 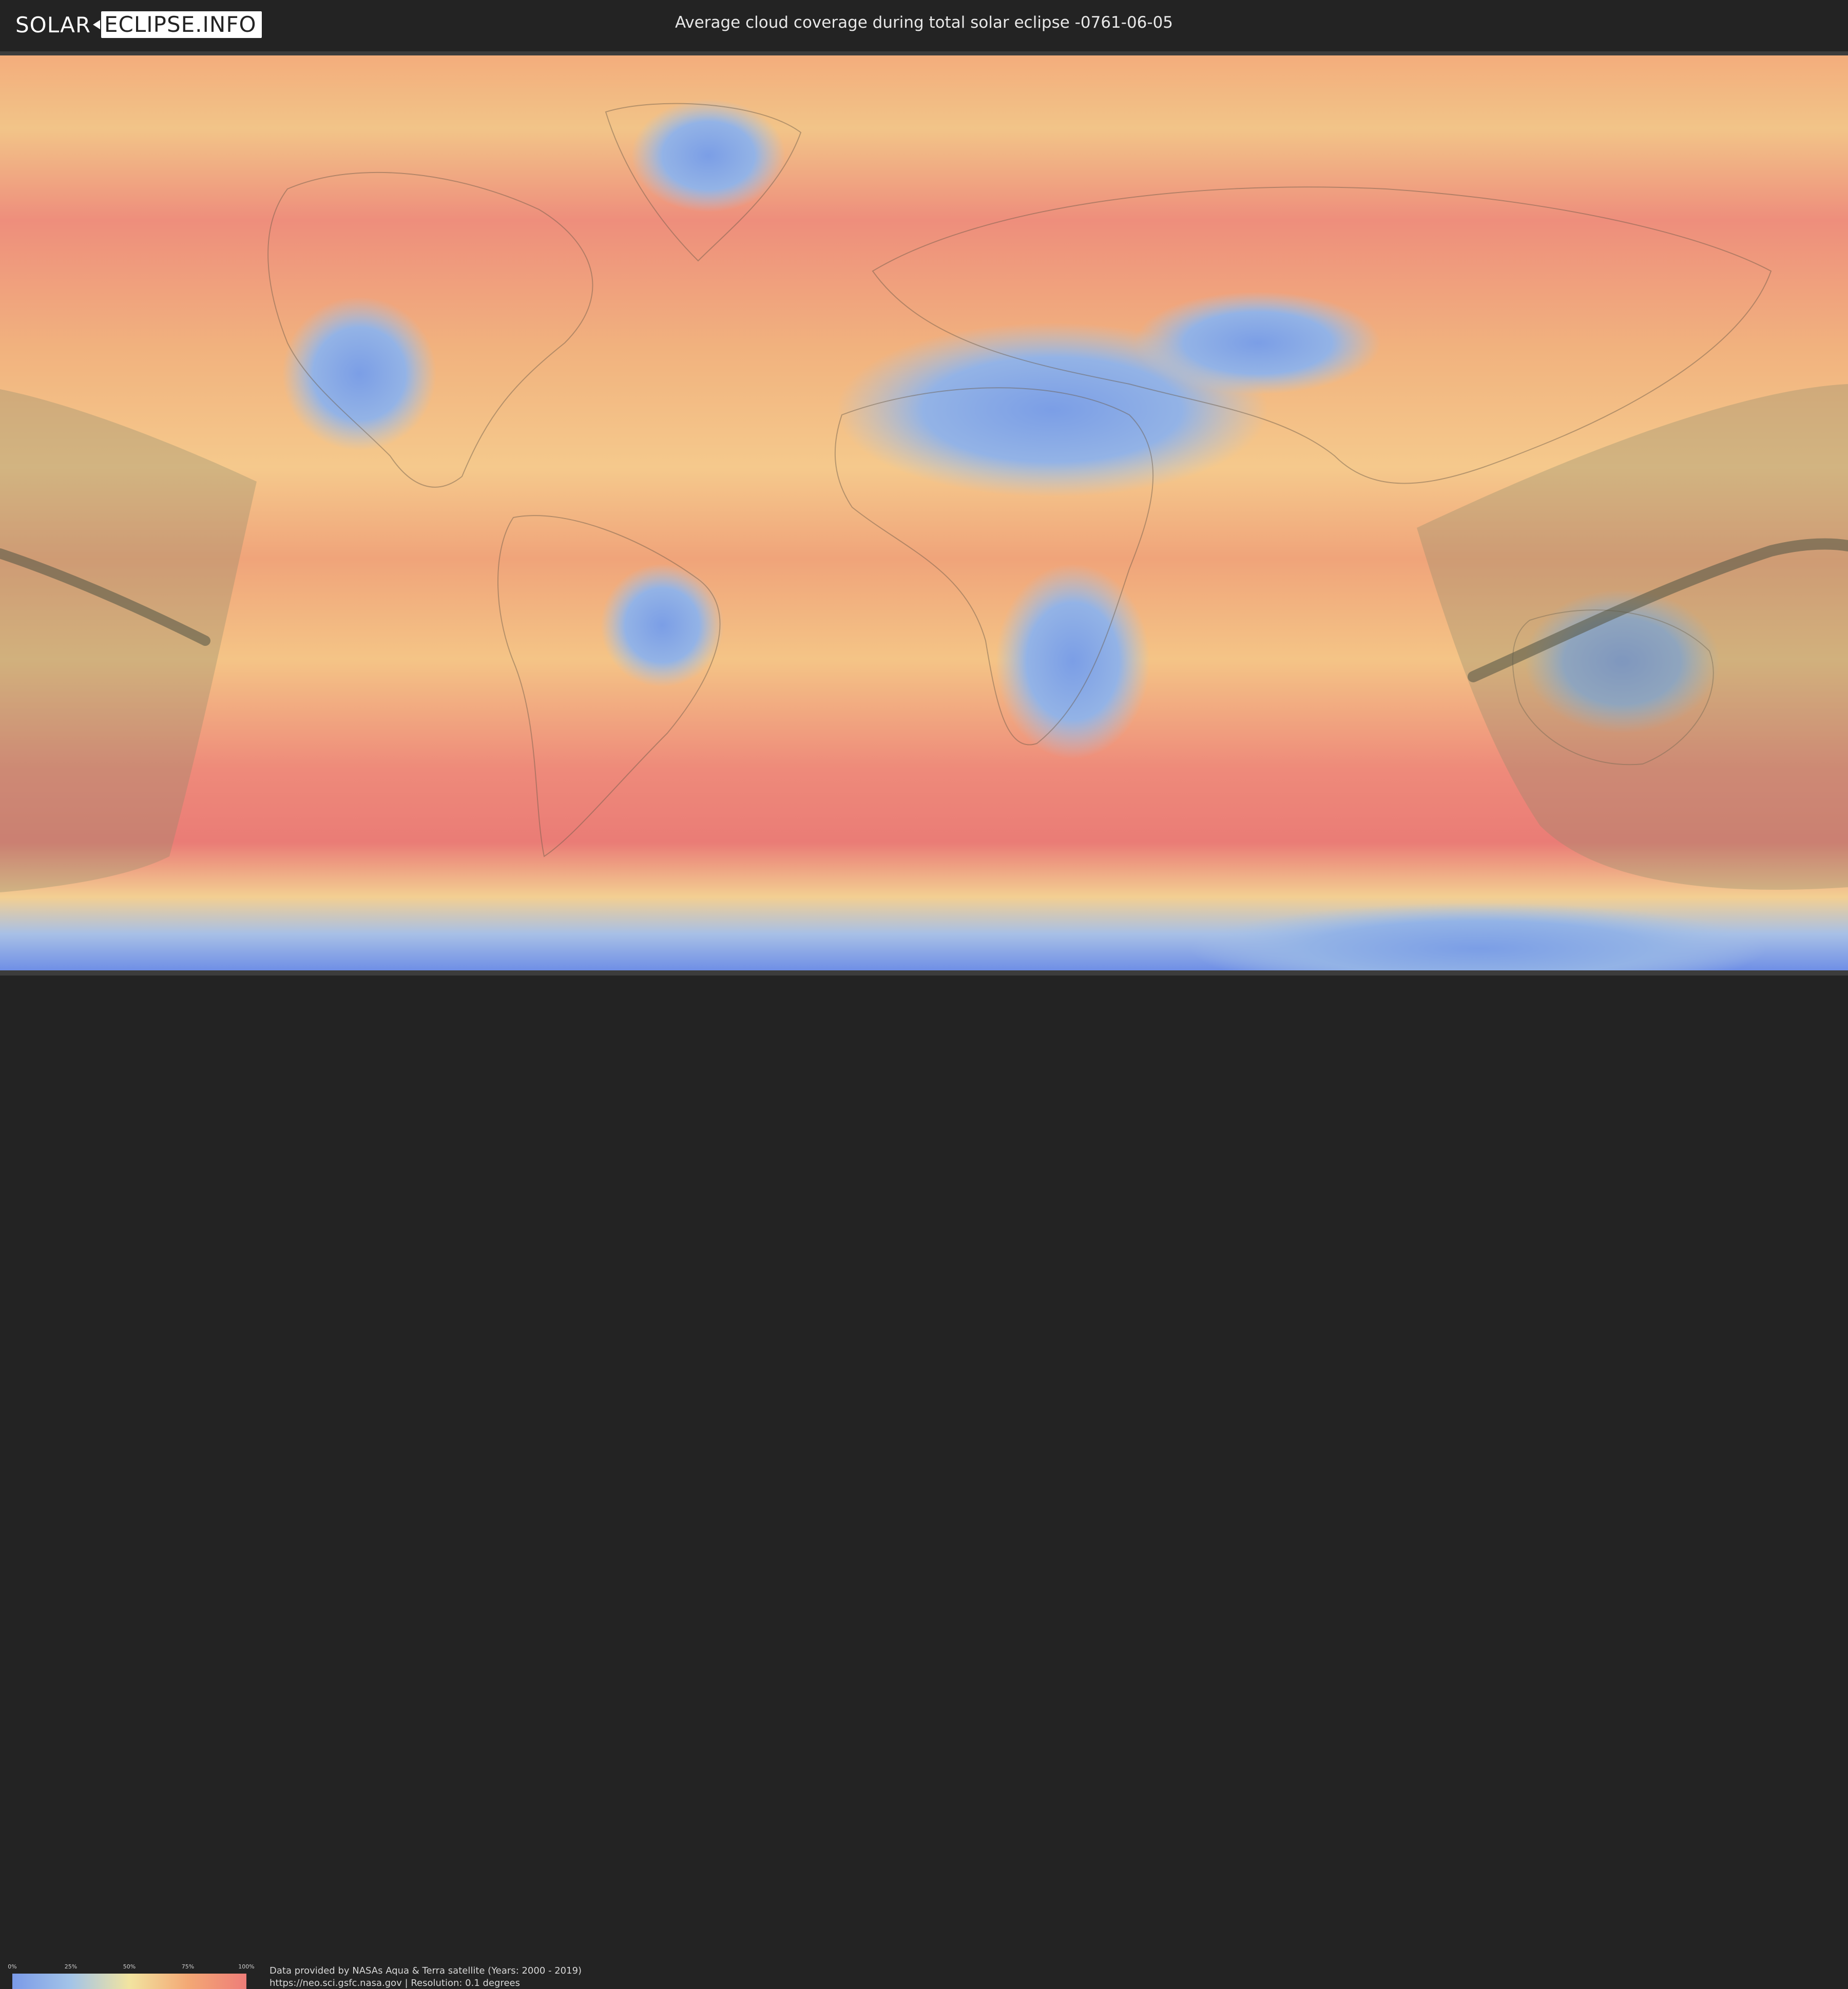 What do you see at coordinates (71, 1966) in the screenshot?
I see `legend-tick-25: 25%` at bounding box center [71, 1966].